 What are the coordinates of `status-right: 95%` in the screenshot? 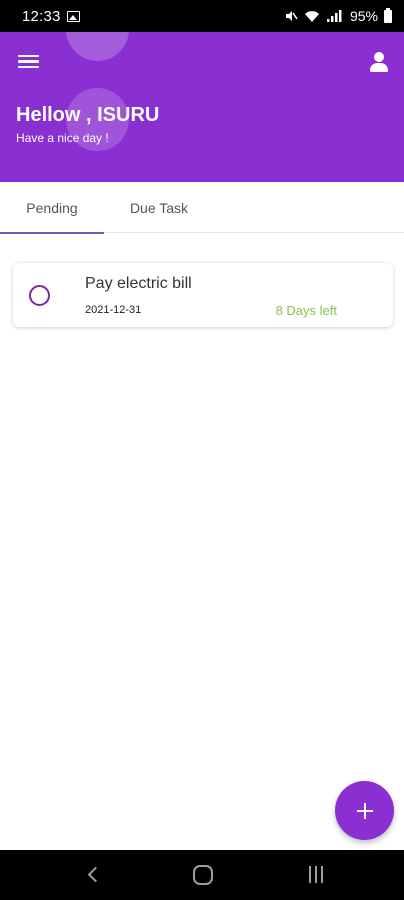 It's located at (338, 15).